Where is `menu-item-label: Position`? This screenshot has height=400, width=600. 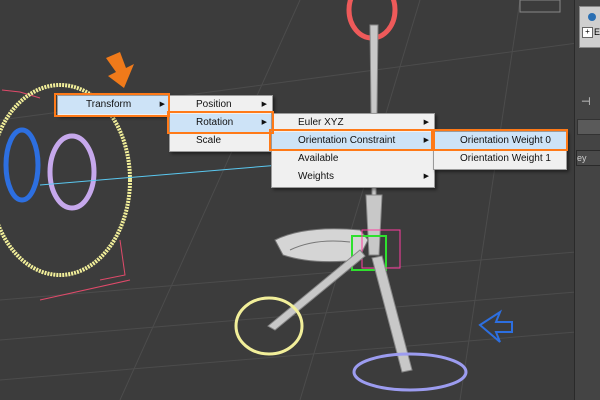
menu-item-label: Position is located at coordinates (214, 104).